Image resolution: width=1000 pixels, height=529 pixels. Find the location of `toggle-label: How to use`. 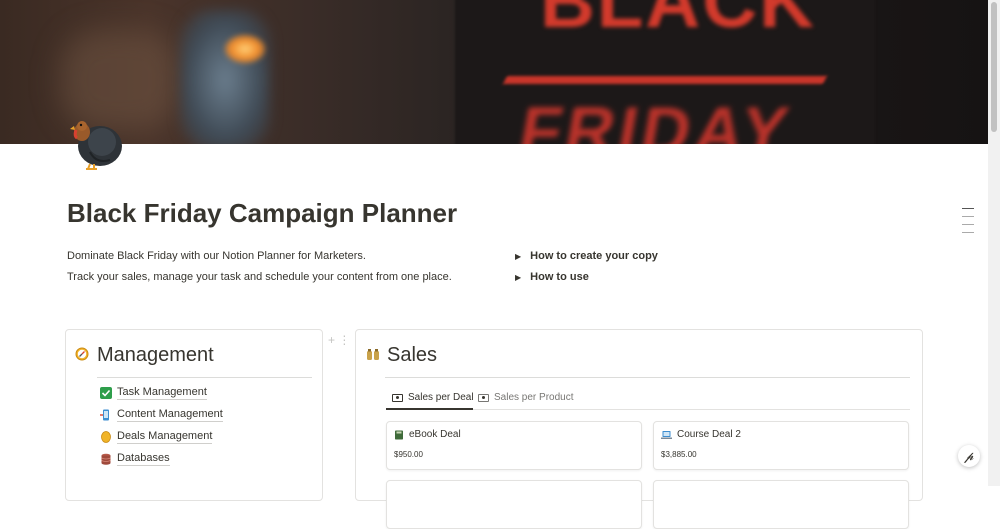

toggle-label: How to use is located at coordinates (559, 277).